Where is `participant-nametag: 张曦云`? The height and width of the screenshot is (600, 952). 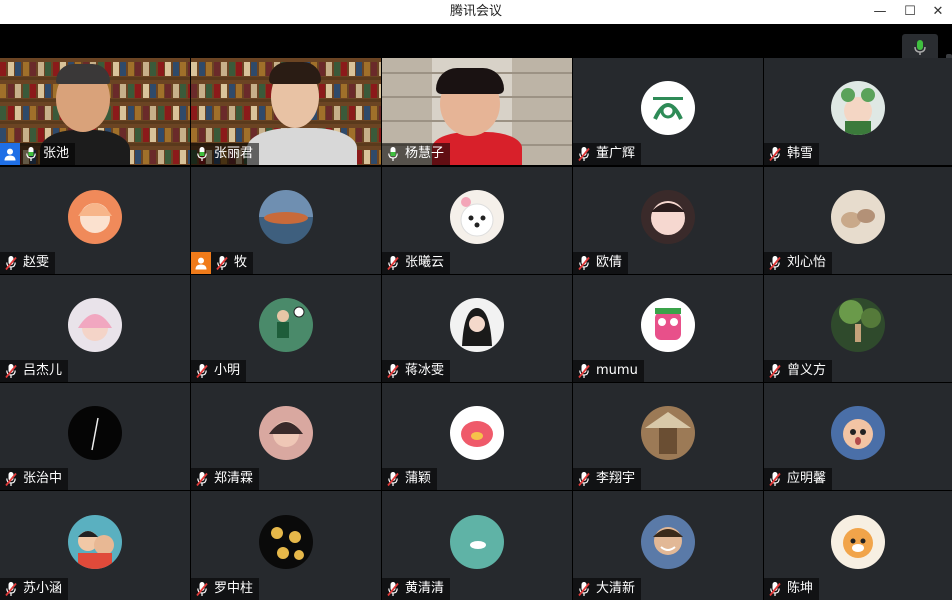
participant-nametag: 张曦云 is located at coordinates (416, 263).